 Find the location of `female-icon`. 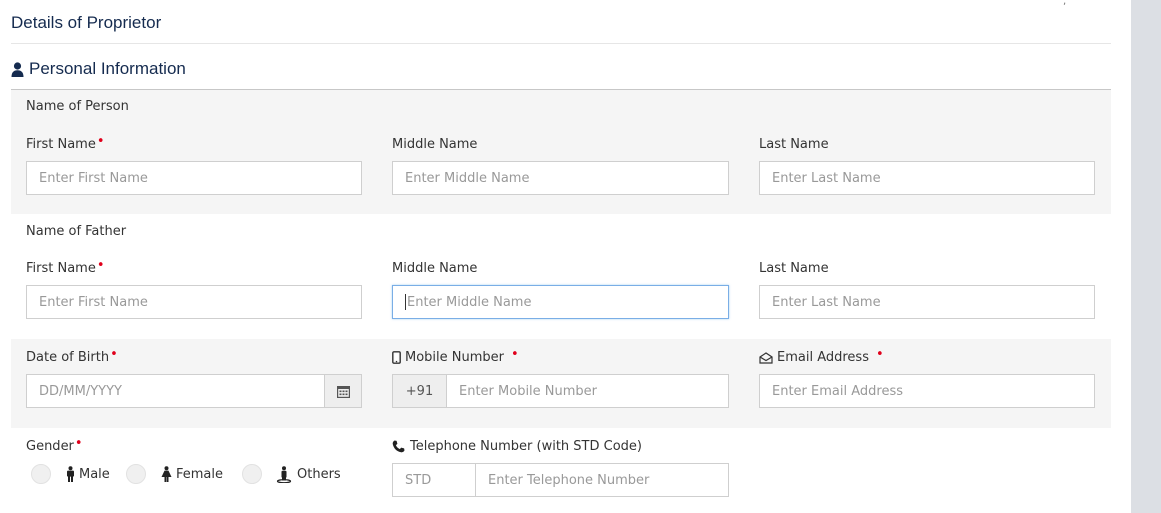

female-icon is located at coordinates (166, 474).